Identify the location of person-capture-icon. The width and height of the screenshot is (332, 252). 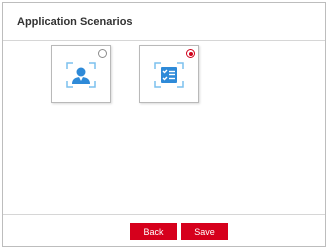
(81, 75).